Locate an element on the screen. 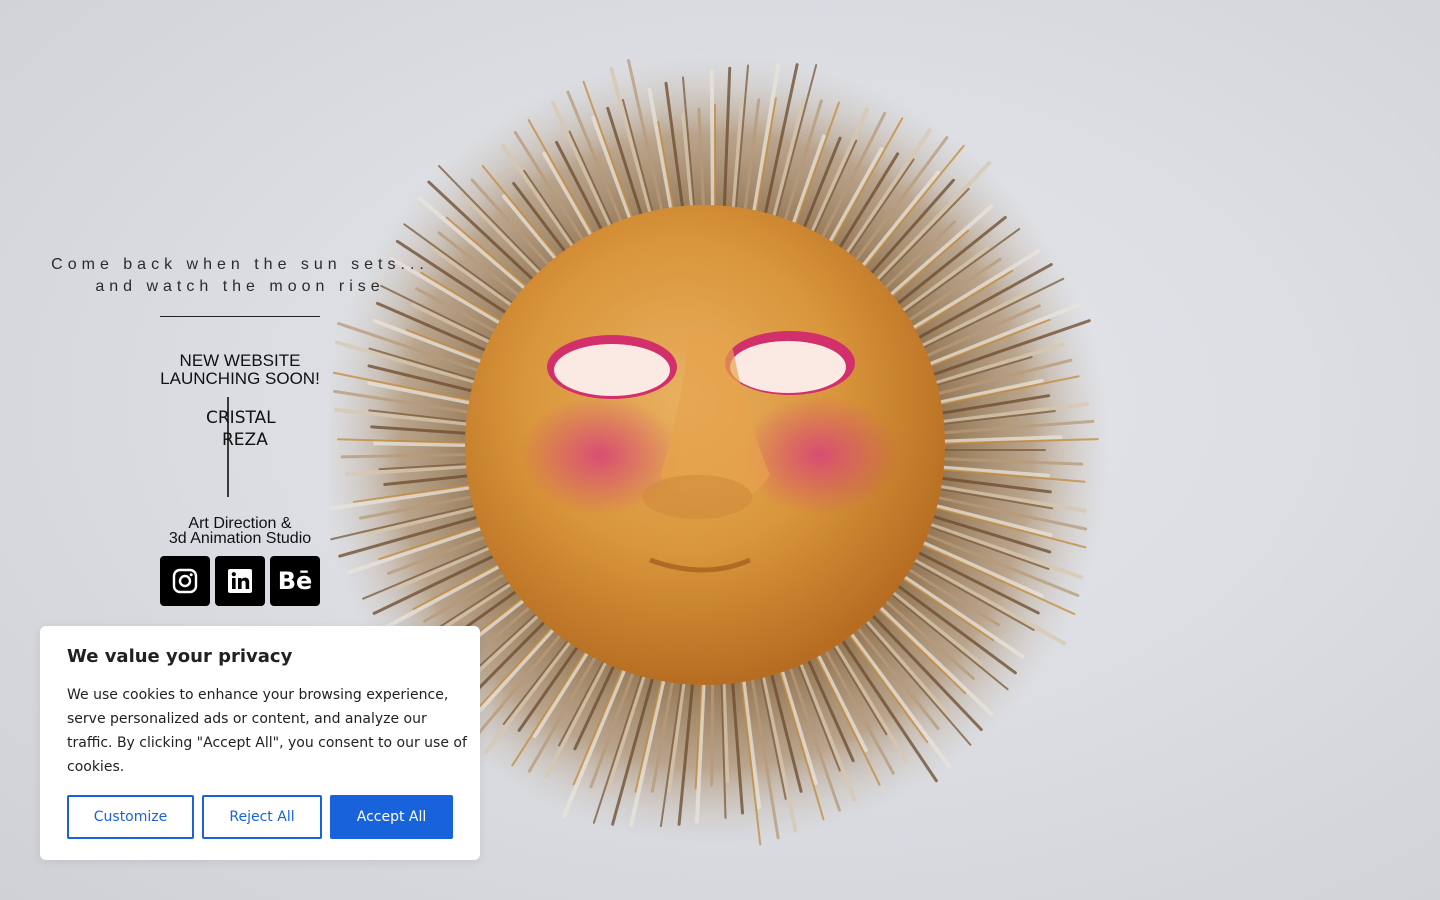  launch-line-1: NEW WEBSITE is located at coordinates (240, 360).